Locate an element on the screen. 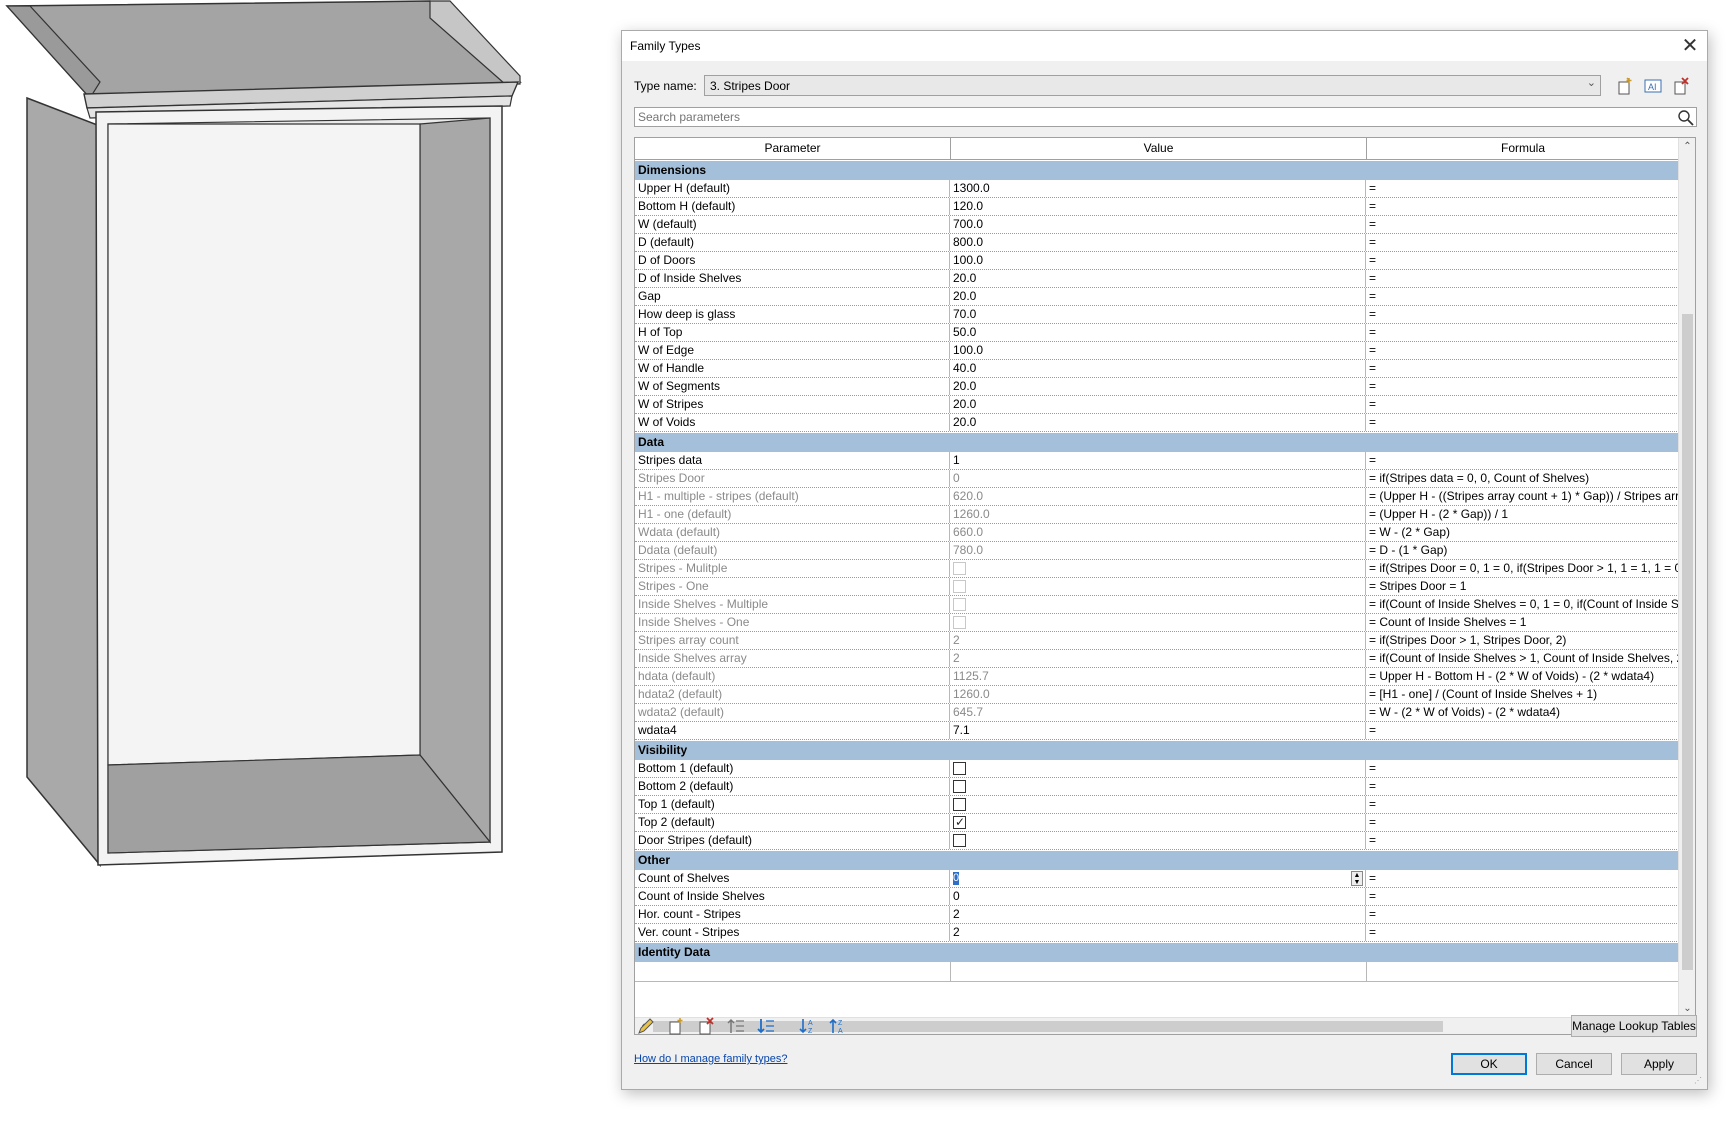 Image resolution: width=1731 pixels, height=1124 pixels. resize-grip-icon: ⋰ is located at coordinates (1699, 1081).